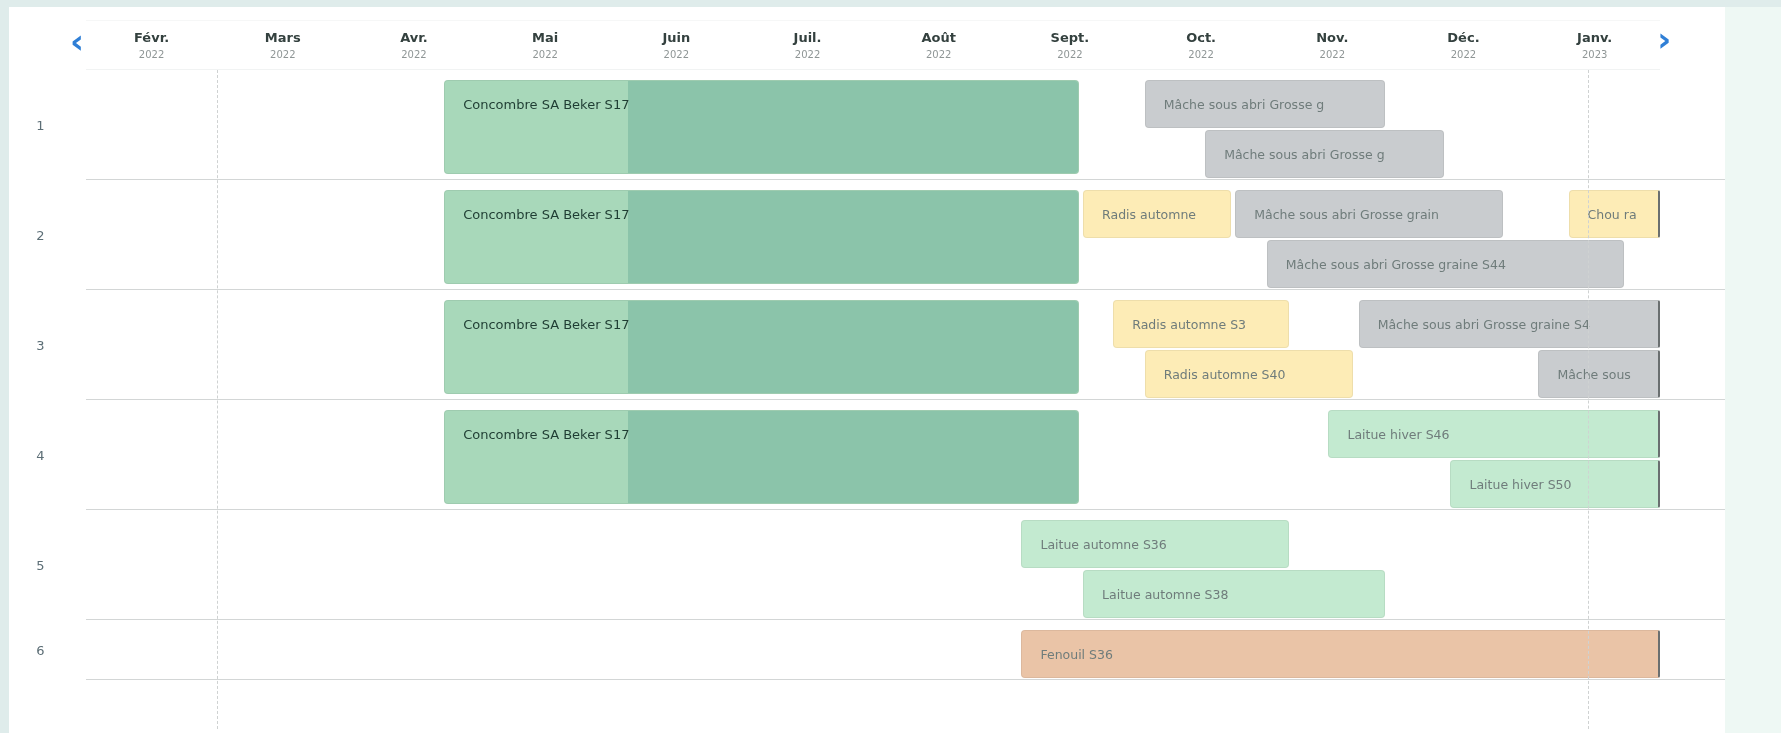 The width and height of the screenshot is (1781, 733). I want to click on year-label: 2023, so click(1594, 54).